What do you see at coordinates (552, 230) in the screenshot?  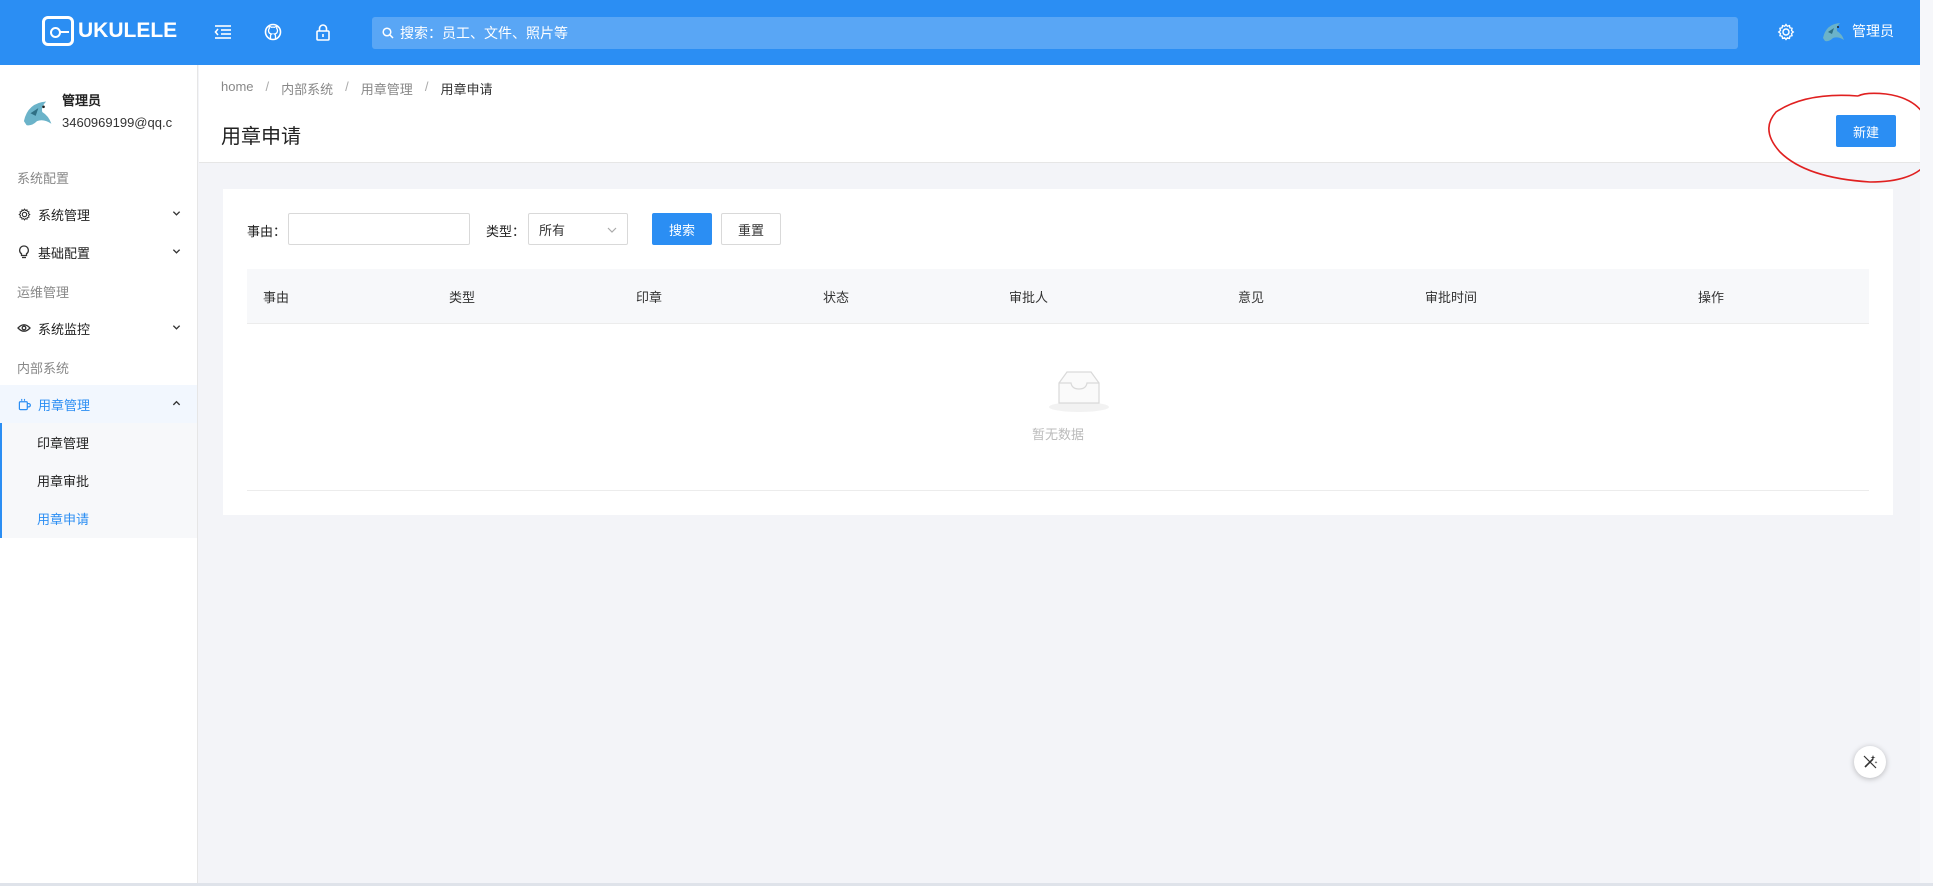 I see `type-select-value: 所有` at bounding box center [552, 230].